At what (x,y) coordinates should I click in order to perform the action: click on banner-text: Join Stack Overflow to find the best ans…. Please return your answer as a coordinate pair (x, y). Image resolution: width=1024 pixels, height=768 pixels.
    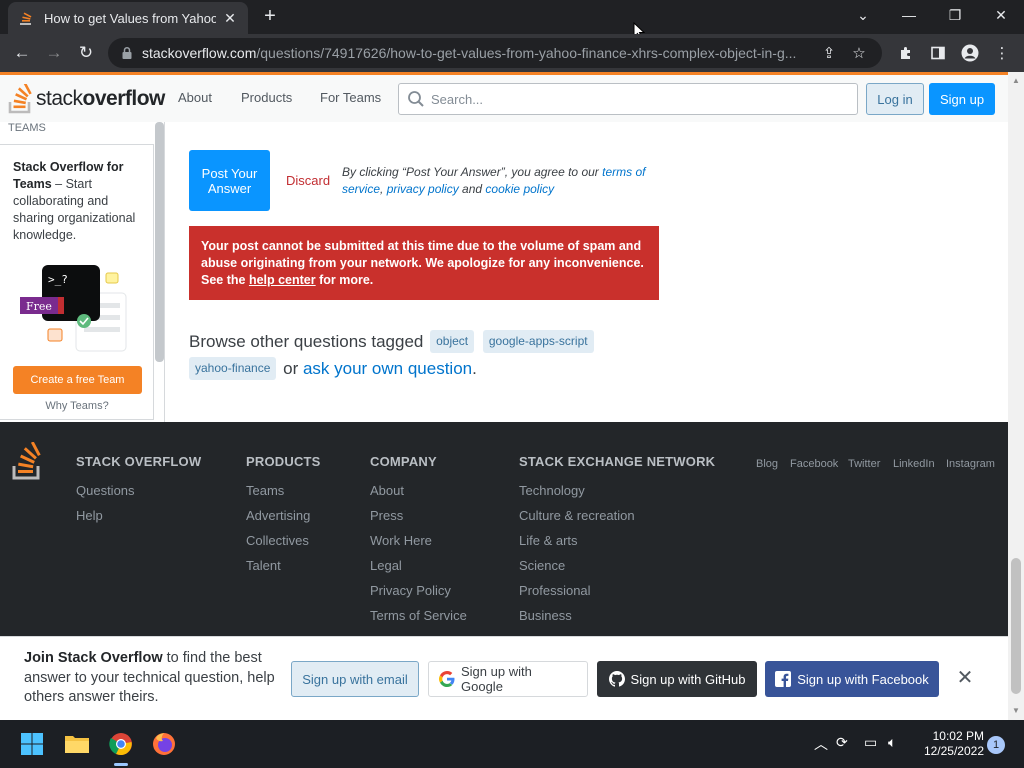
    Looking at the image, I should click on (154, 678).